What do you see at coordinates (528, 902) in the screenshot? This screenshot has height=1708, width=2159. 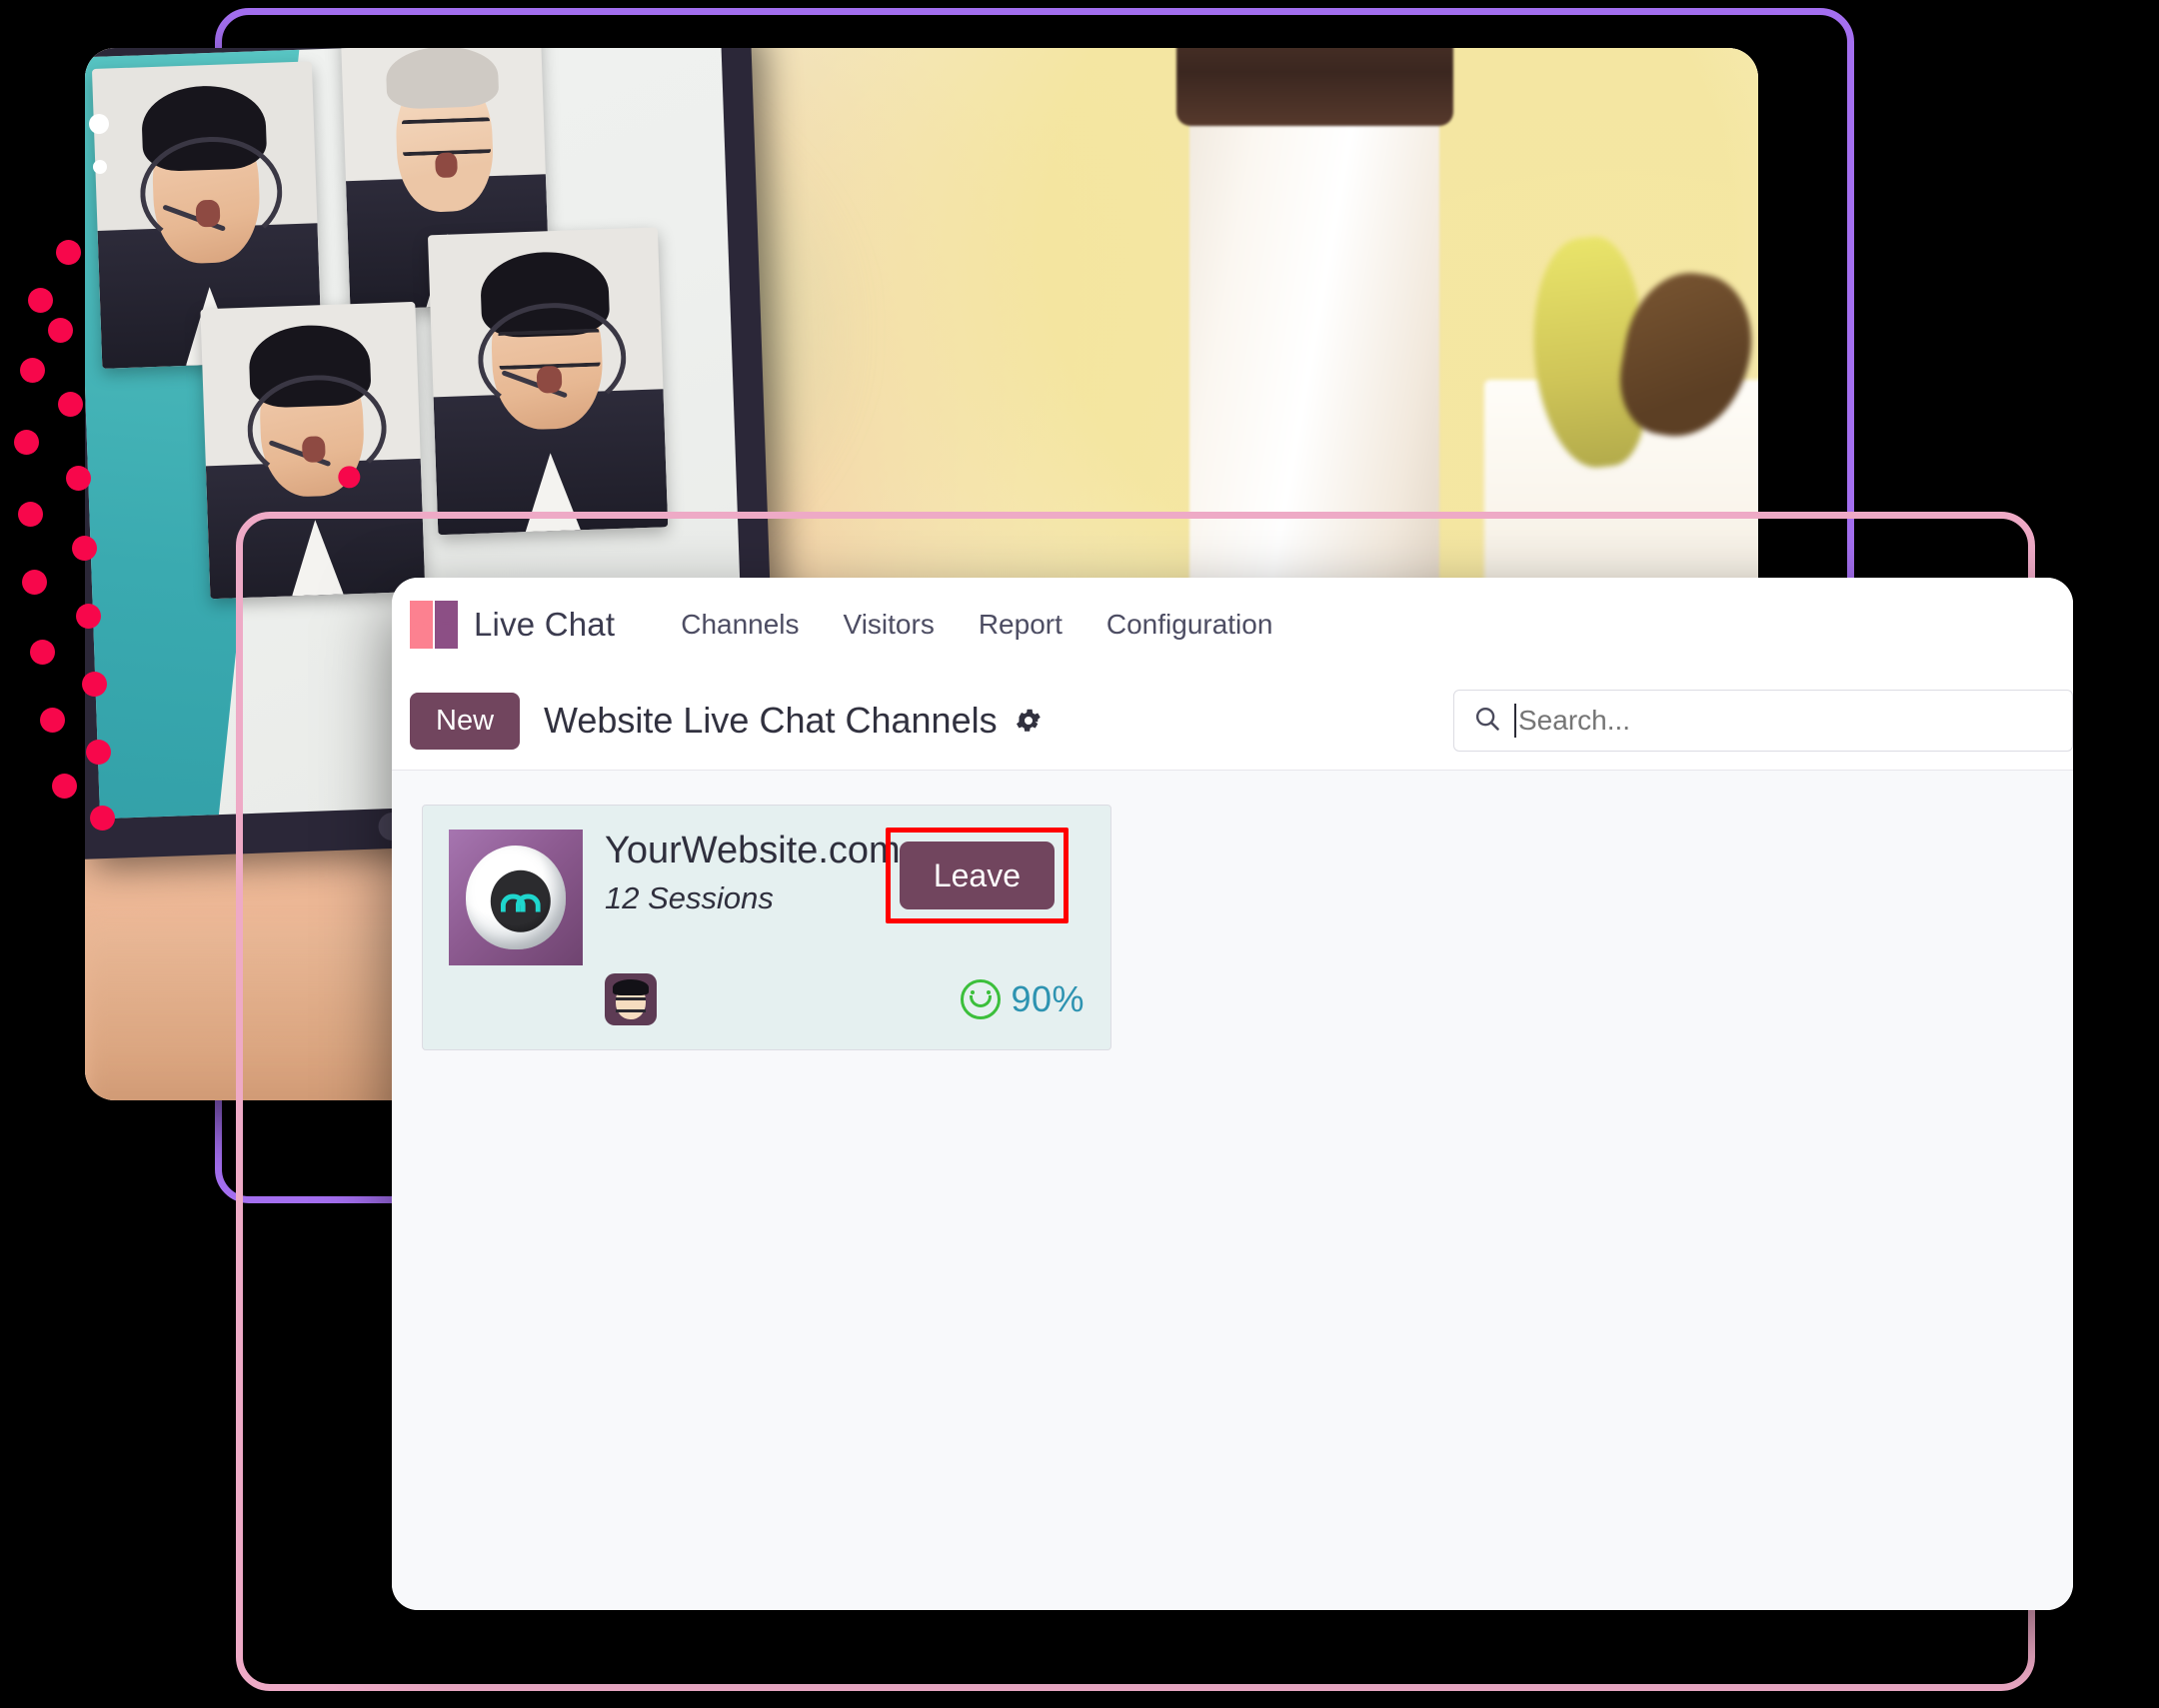 I see `robot-eye-right` at bounding box center [528, 902].